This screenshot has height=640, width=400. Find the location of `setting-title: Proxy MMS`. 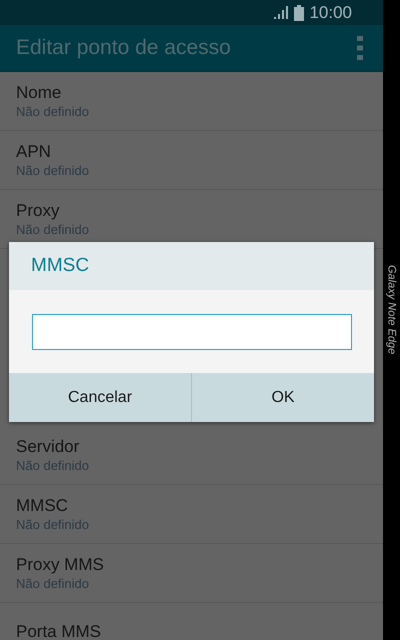

setting-title: Proxy MMS is located at coordinates (199, 564).